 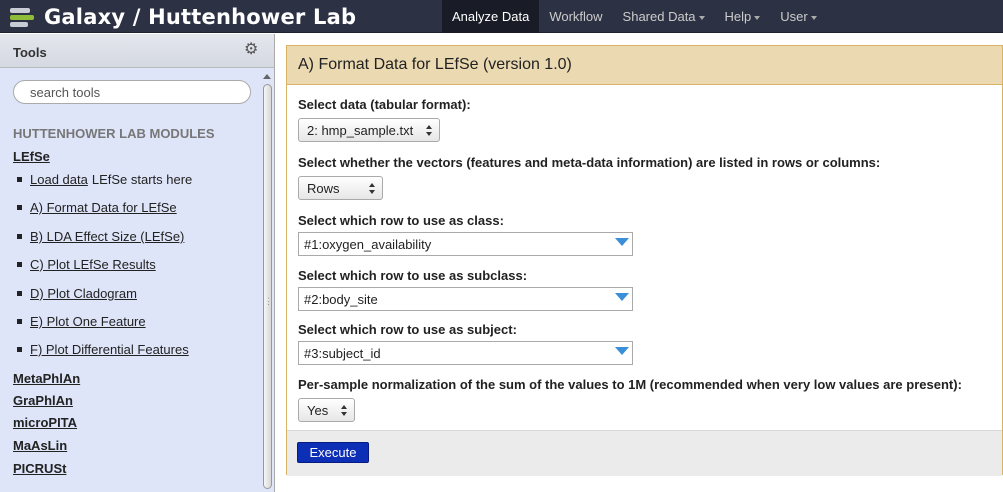 I want to click on section-title: HUTTENHOWER LAB MODULES, so click(x=114, y=133).